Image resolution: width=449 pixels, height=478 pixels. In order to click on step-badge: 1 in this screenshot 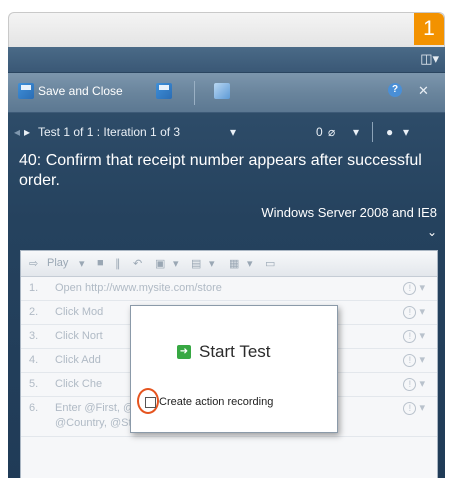, I will do `click(429, 29)`.